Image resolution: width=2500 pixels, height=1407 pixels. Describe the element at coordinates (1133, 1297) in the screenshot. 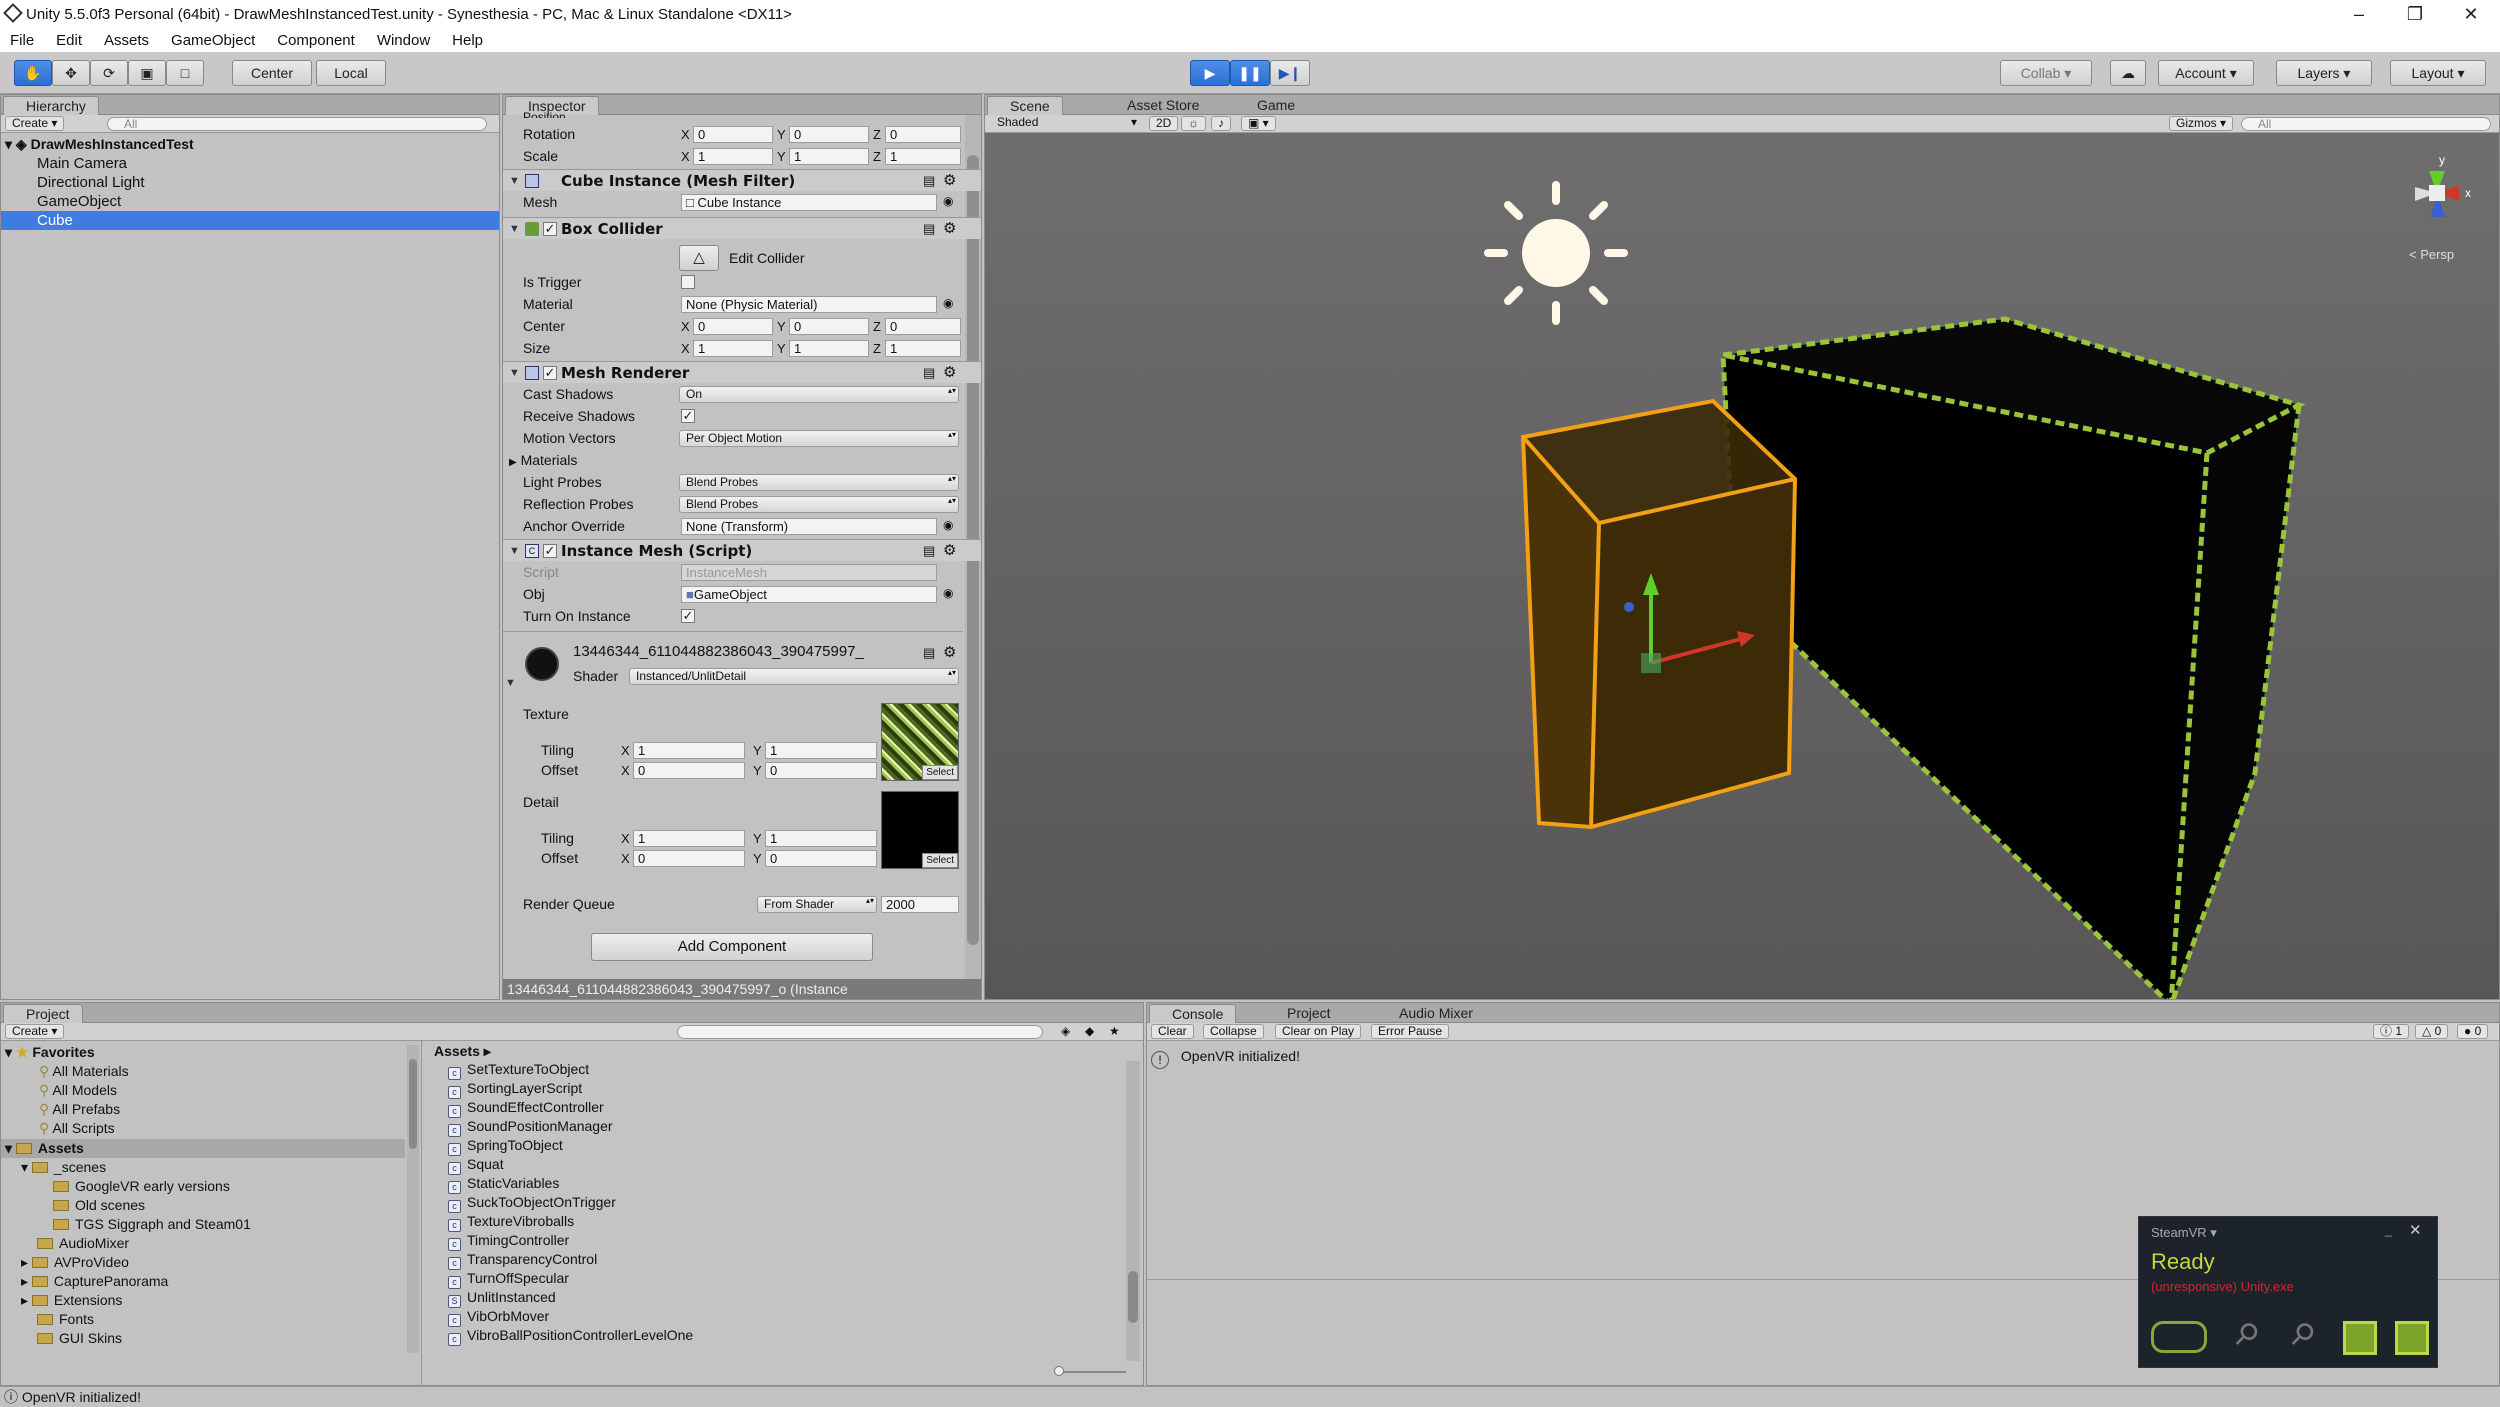

I see `asset-list-scroll-thumb` at that location.